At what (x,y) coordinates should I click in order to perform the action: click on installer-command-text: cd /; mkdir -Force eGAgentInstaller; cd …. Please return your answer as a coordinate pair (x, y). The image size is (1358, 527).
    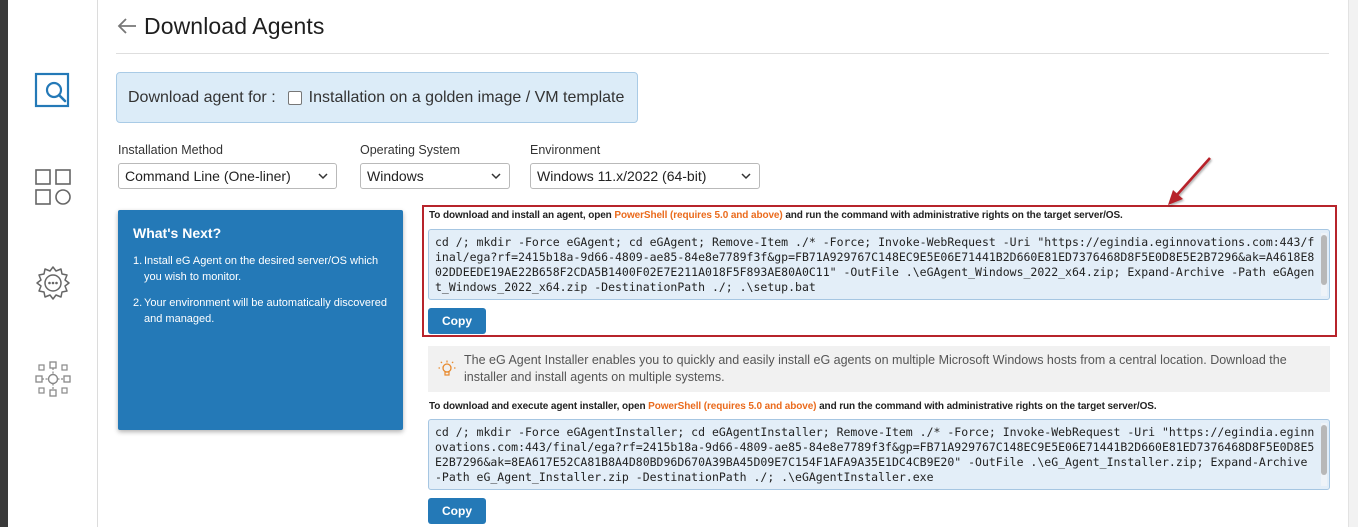
    Looking at the image, I should click on (875, 454).